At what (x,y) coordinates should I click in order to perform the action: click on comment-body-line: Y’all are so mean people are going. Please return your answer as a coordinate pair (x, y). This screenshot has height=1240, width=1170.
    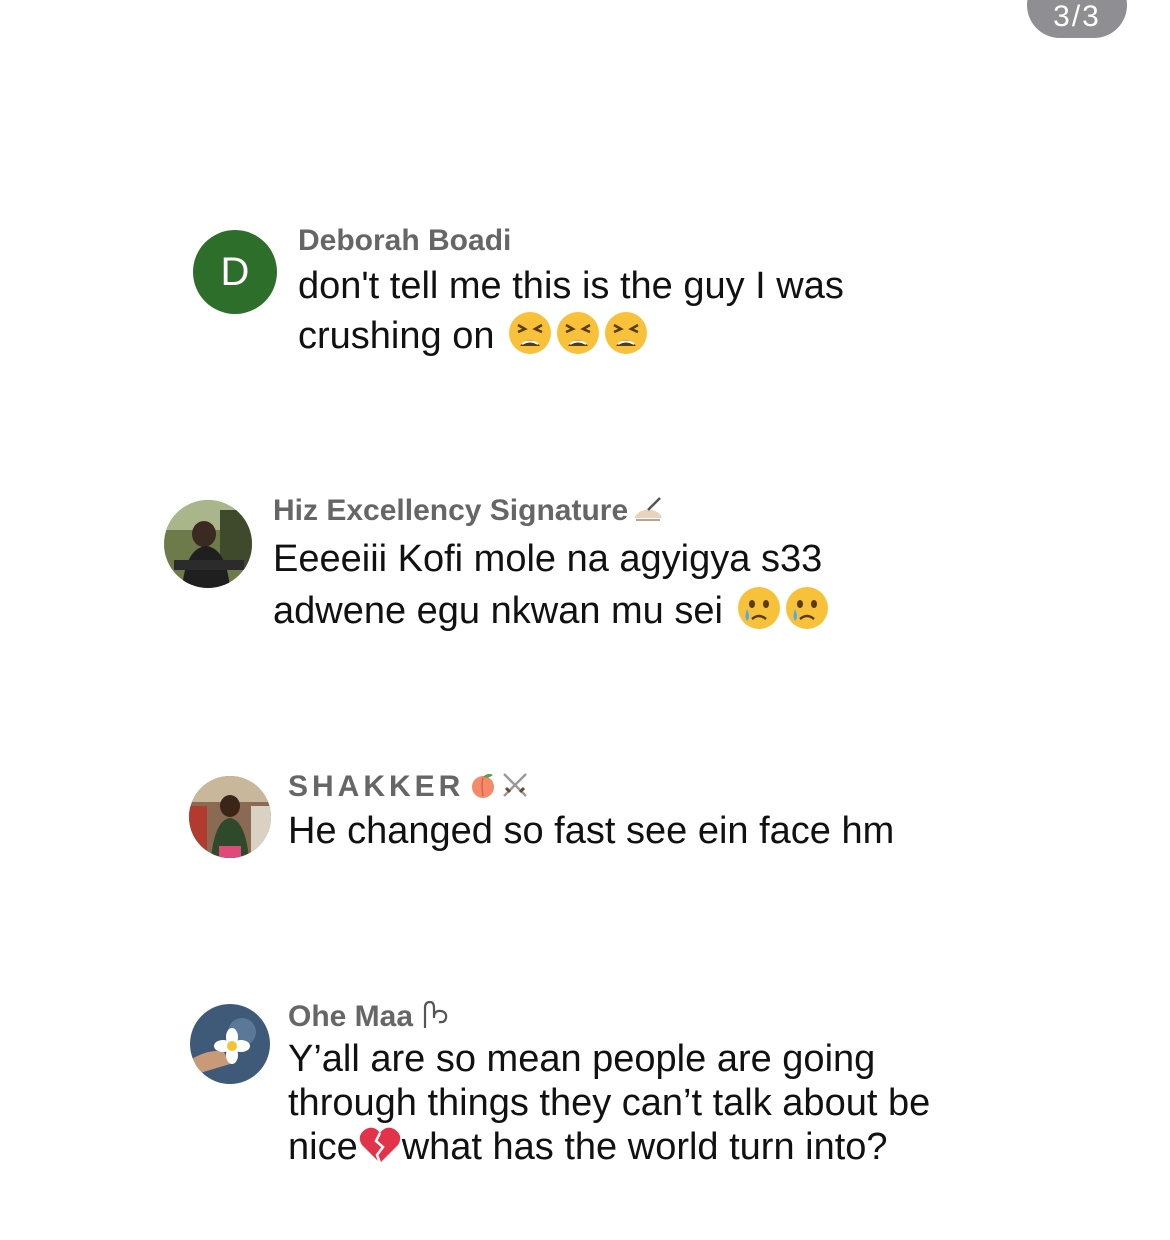
    Looking at the image, I should click on (582, 1059).